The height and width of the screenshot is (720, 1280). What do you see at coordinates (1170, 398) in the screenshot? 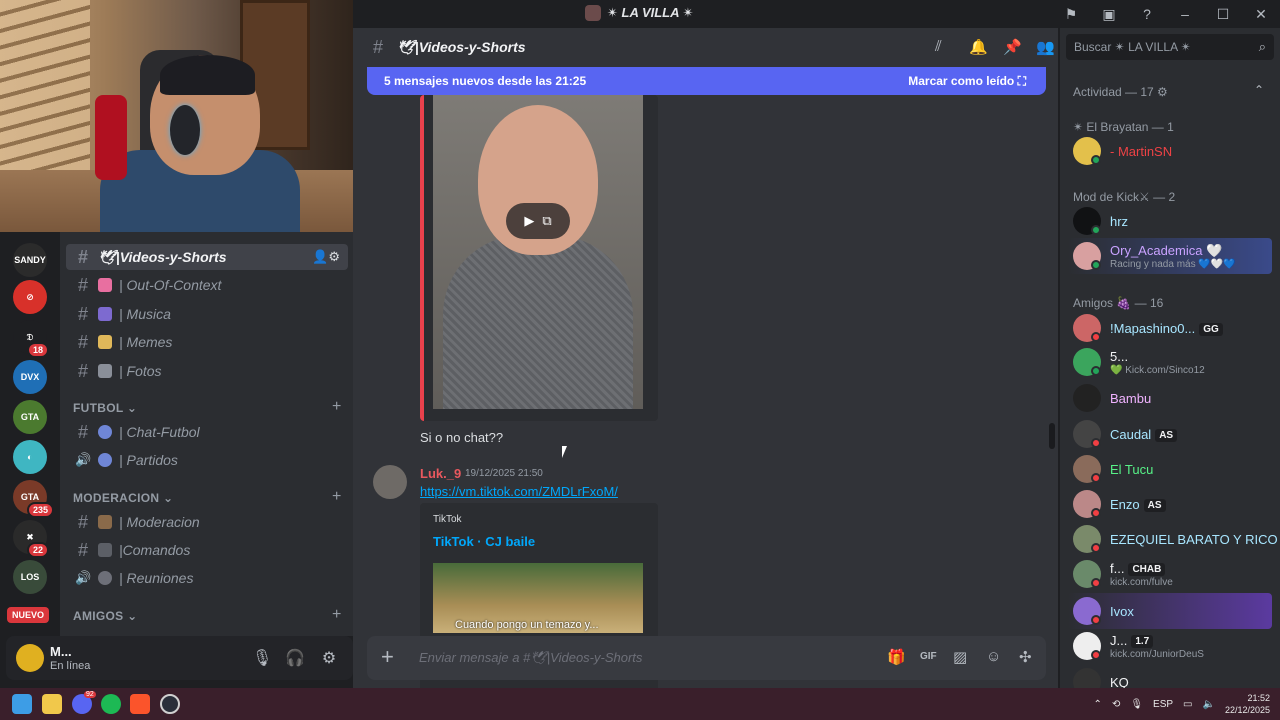
I see `member-row: Bambu` at bounding box center [1170, 398].